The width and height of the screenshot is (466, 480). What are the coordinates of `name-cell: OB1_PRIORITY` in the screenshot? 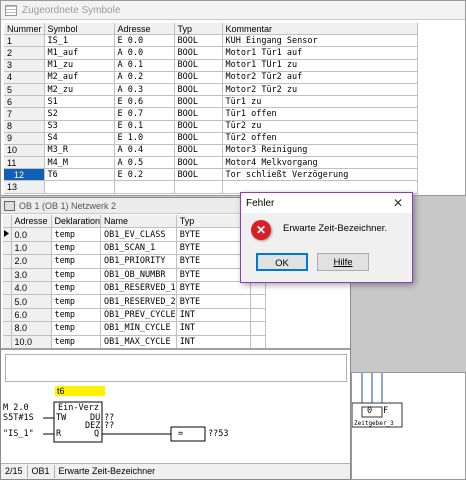 It's located at (138, 261).